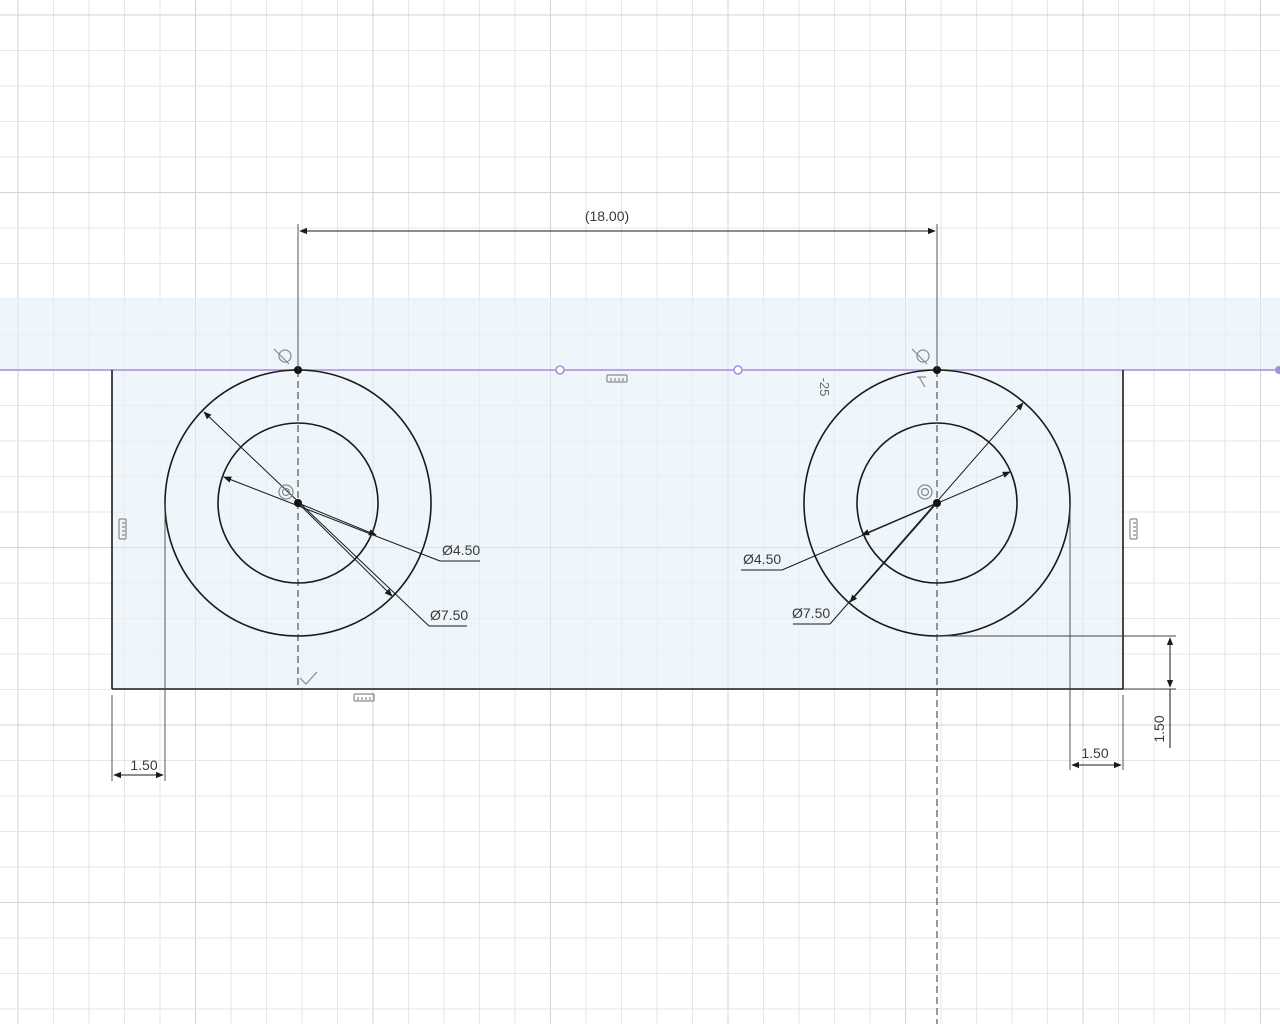 This screenshot has width=1280, height=1024. I want to click on right-outer-diameter-dimension: Ø7.50, so click(811, 613).